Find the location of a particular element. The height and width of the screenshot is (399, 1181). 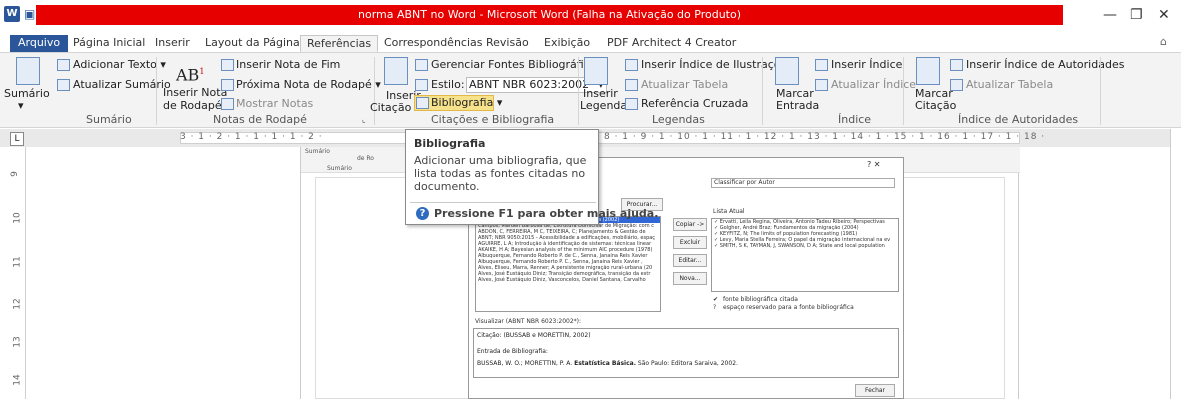

group-label-sumario: Sumário is located at coordinates (109, 119).